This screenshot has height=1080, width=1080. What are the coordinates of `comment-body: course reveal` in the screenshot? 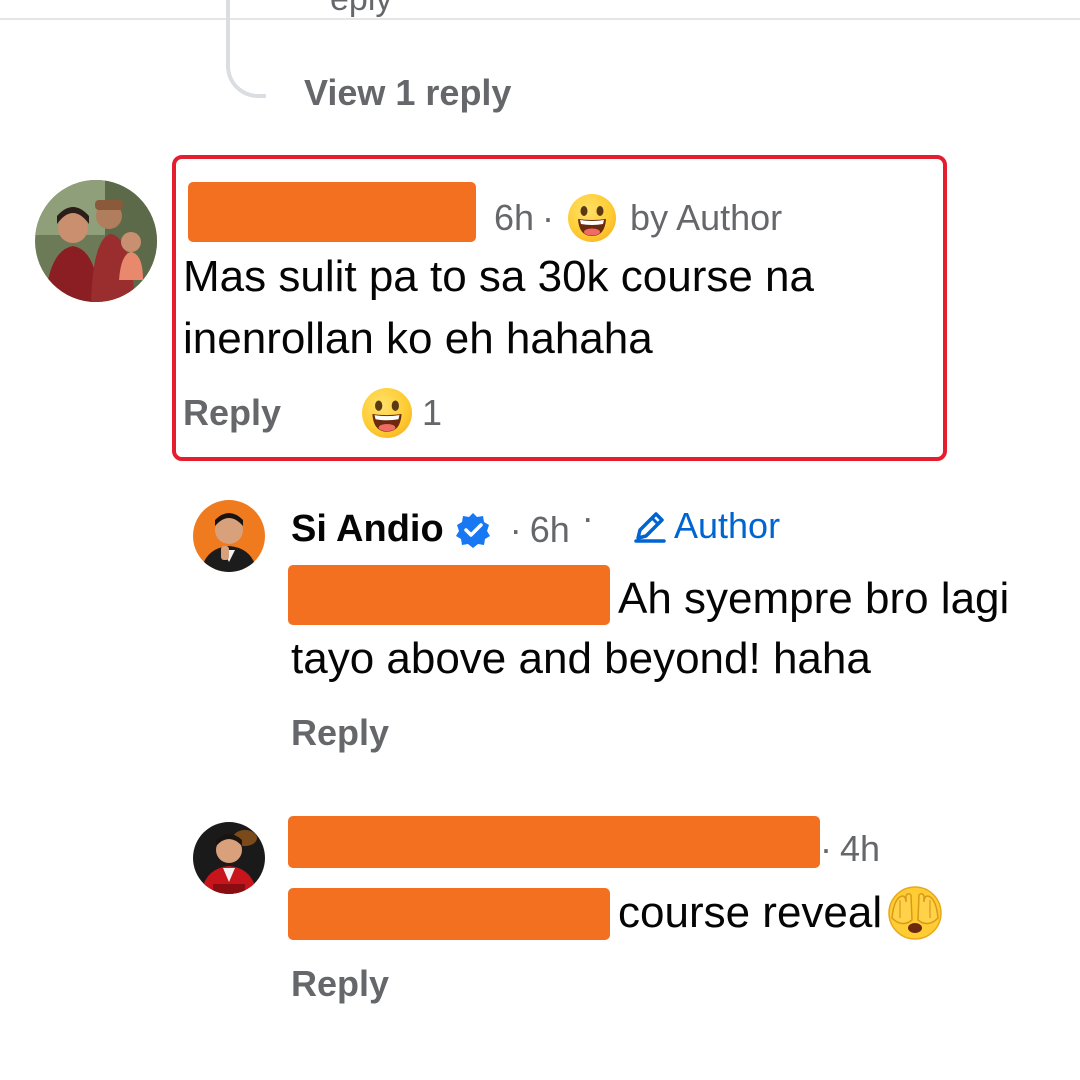 It's located at (781, 913).